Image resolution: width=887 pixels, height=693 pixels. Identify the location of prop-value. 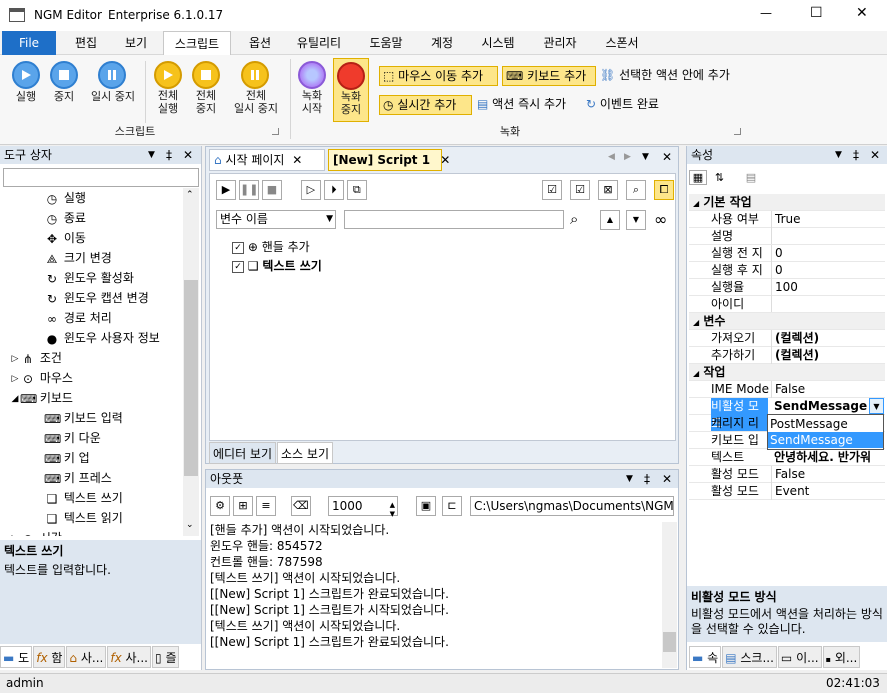
(773, 236).